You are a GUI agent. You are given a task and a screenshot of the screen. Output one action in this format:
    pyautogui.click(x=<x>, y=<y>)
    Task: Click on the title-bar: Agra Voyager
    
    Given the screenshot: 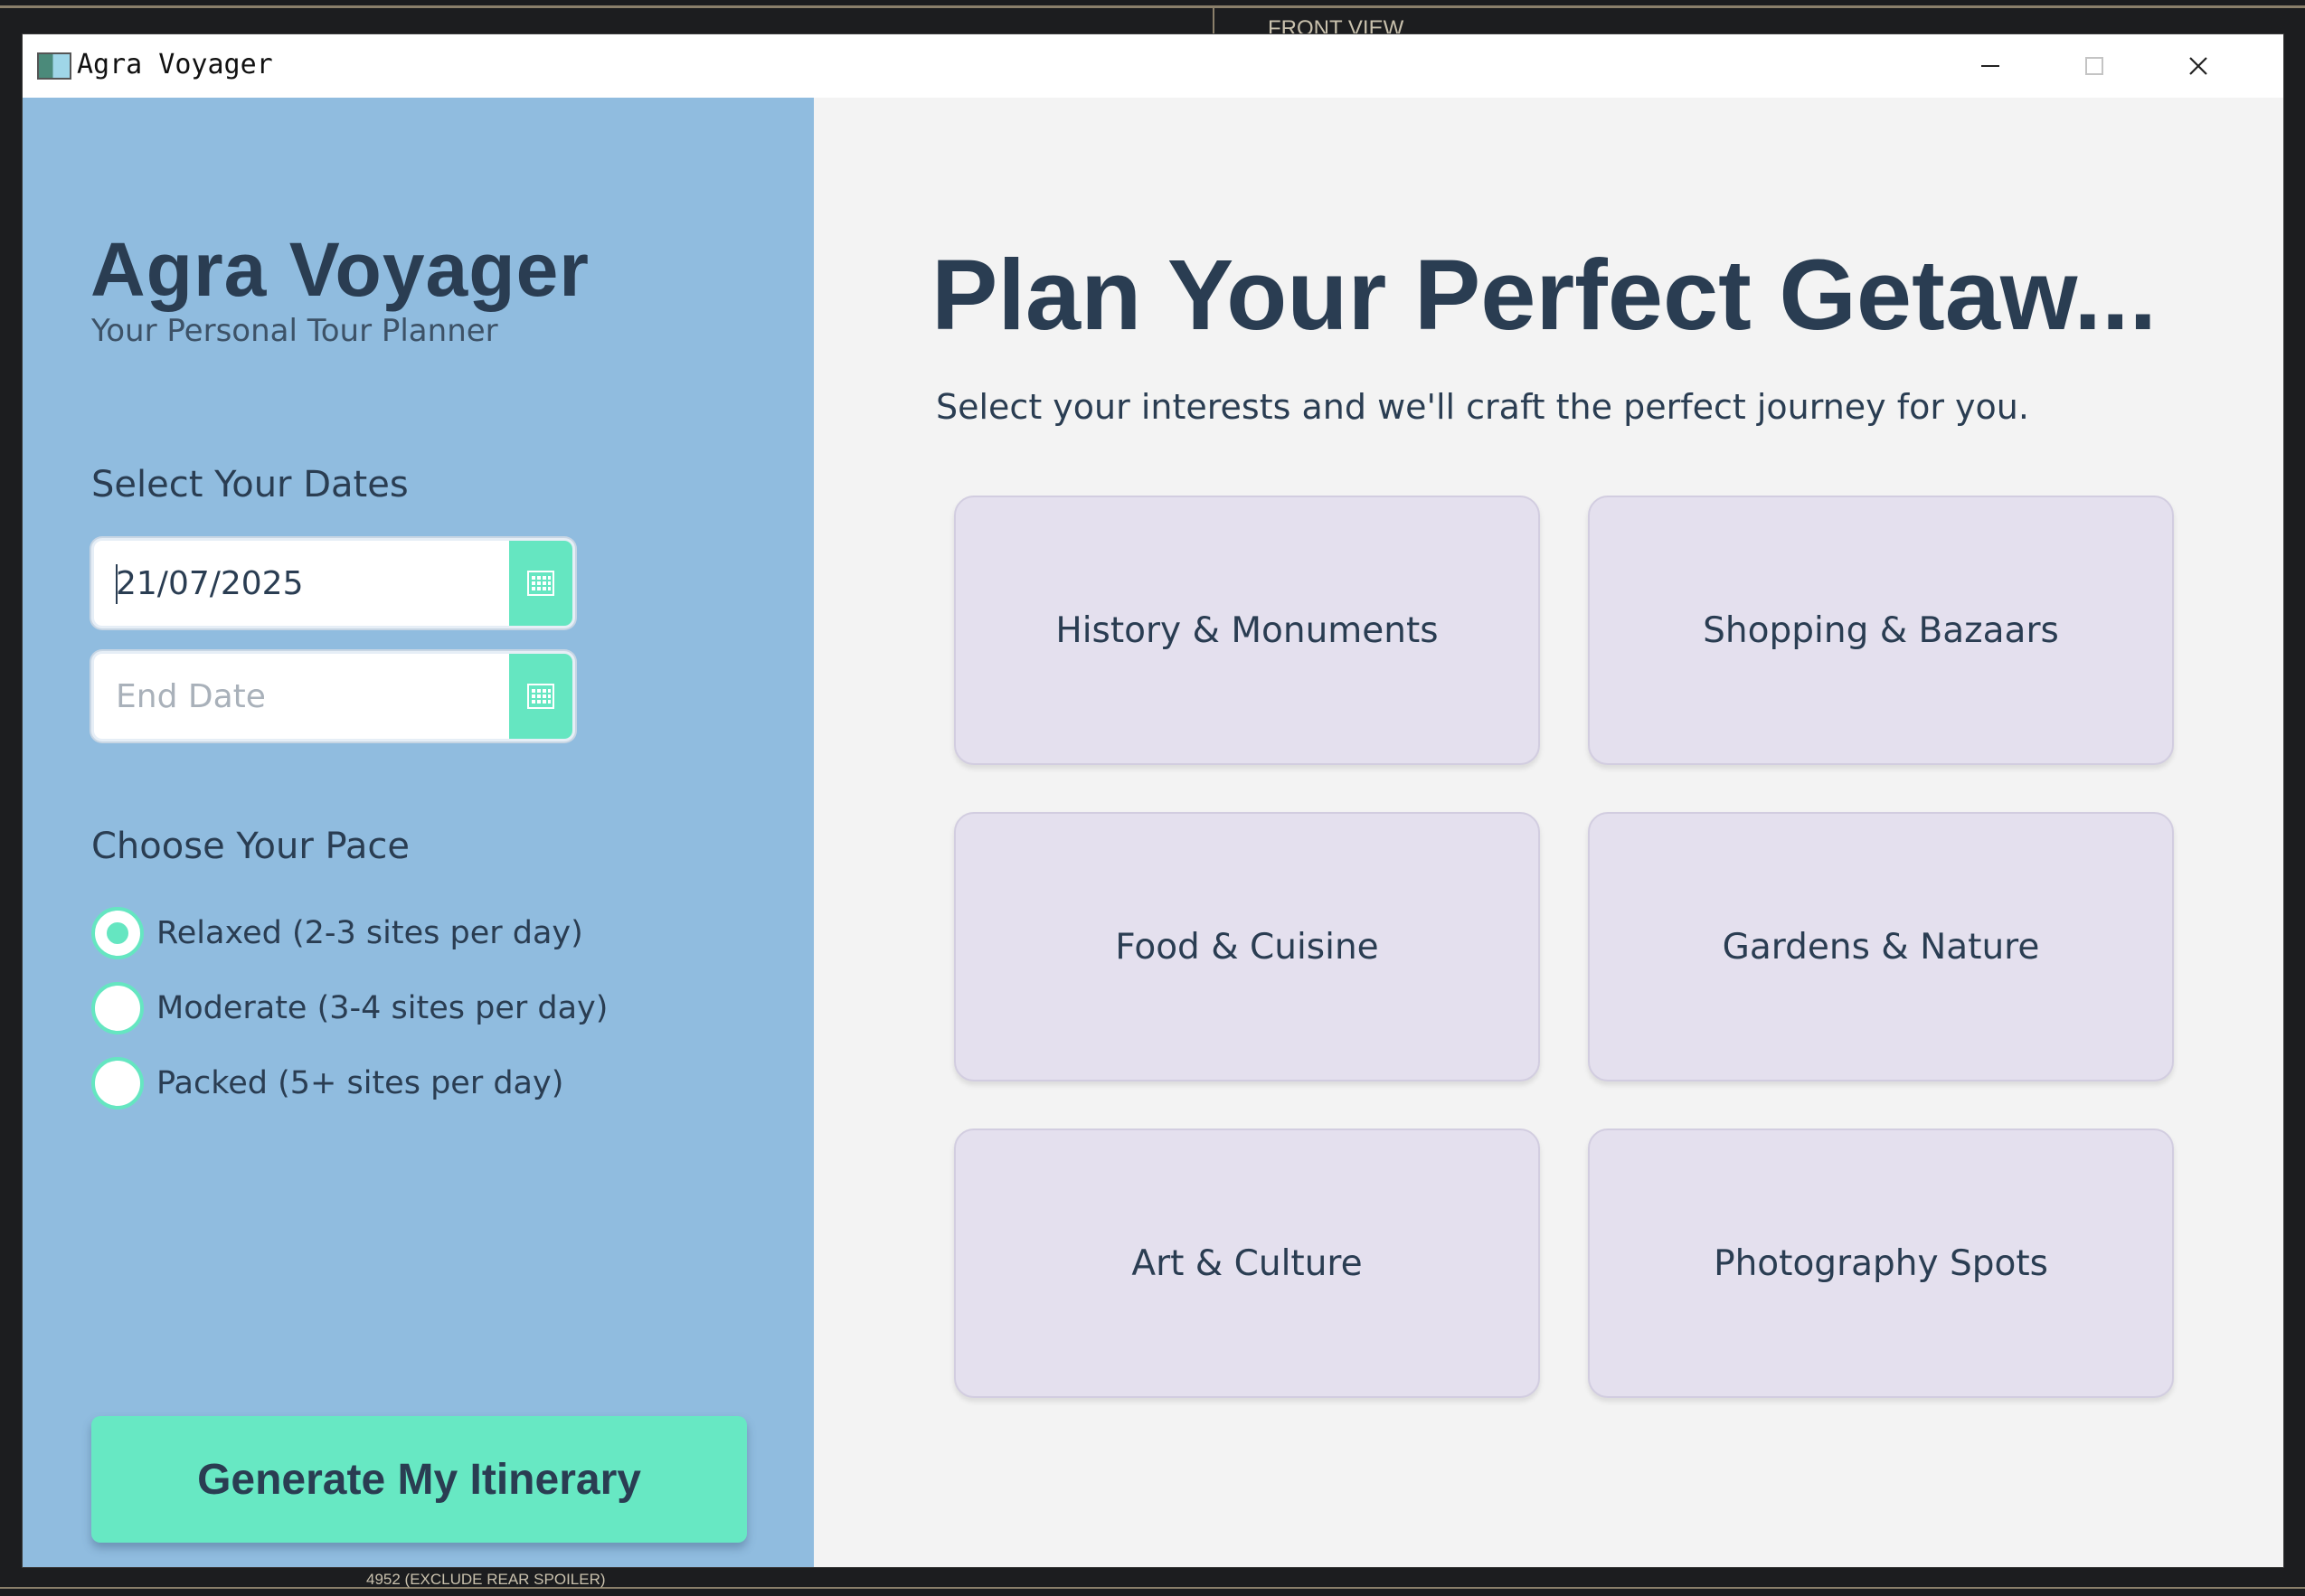 What is the action you would take?
    pyautogui.click(x=1153, y=66)
    